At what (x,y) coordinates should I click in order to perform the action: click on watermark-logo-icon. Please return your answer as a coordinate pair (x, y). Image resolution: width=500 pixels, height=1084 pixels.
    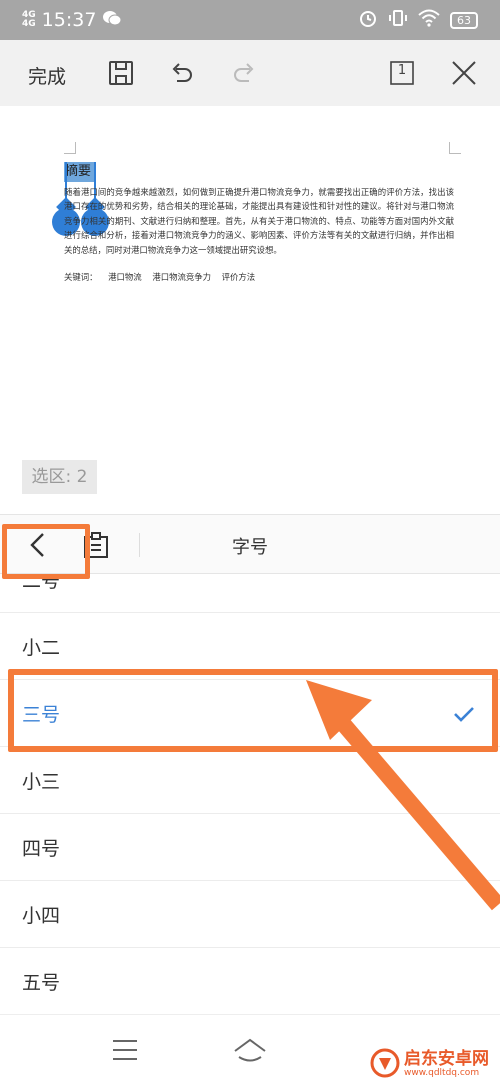
    Looking at the image, I should click on (385, 1065).